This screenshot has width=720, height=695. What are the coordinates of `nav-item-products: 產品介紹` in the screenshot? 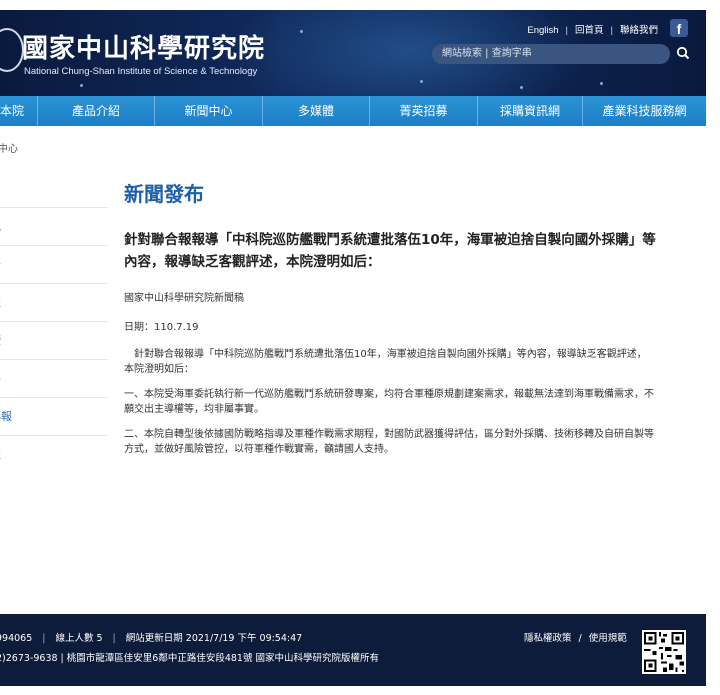 It's located at (96, 111).